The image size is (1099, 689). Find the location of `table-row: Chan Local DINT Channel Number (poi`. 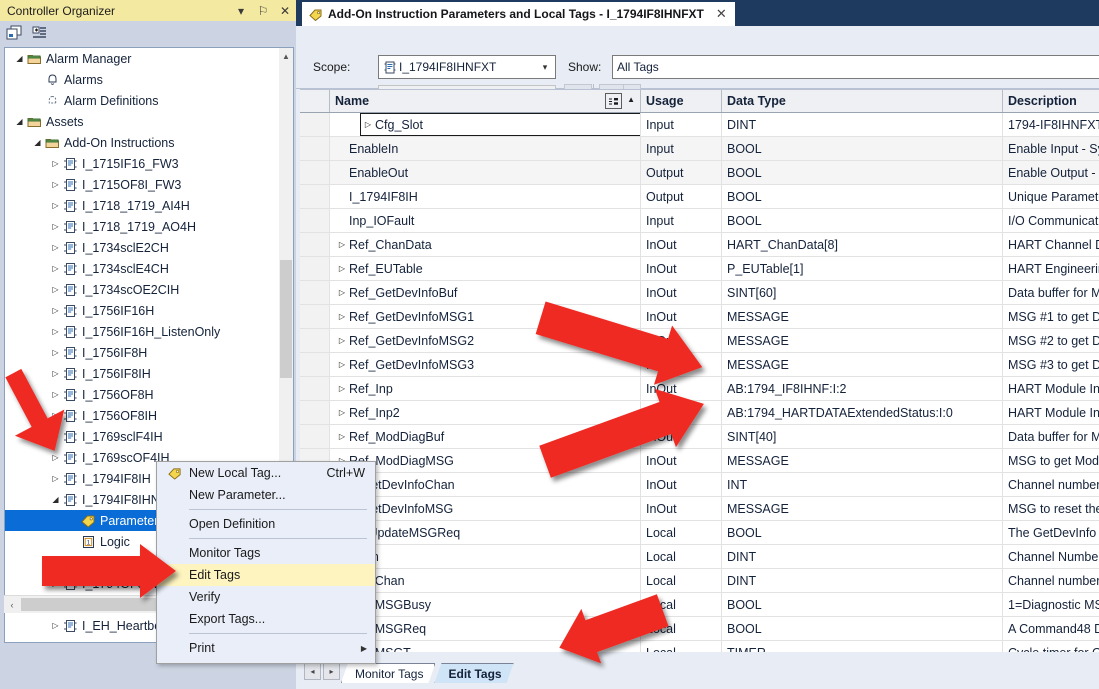

table-row: Chan Local DINT Channel Number (poi is located at coordinates (699, 557).